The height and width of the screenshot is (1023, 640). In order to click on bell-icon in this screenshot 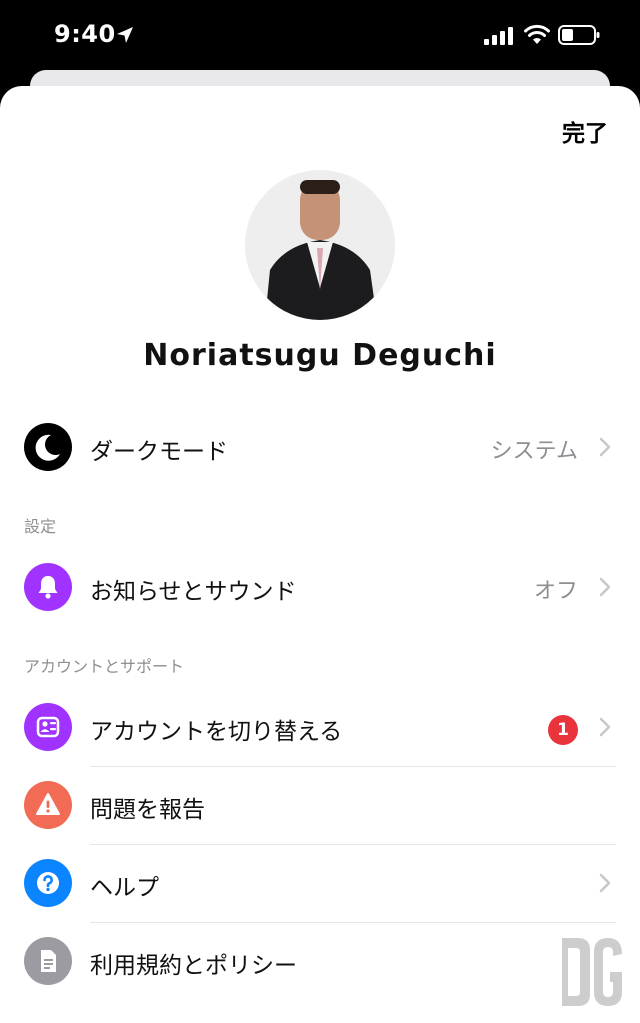, I will do `click(48, 587)`.